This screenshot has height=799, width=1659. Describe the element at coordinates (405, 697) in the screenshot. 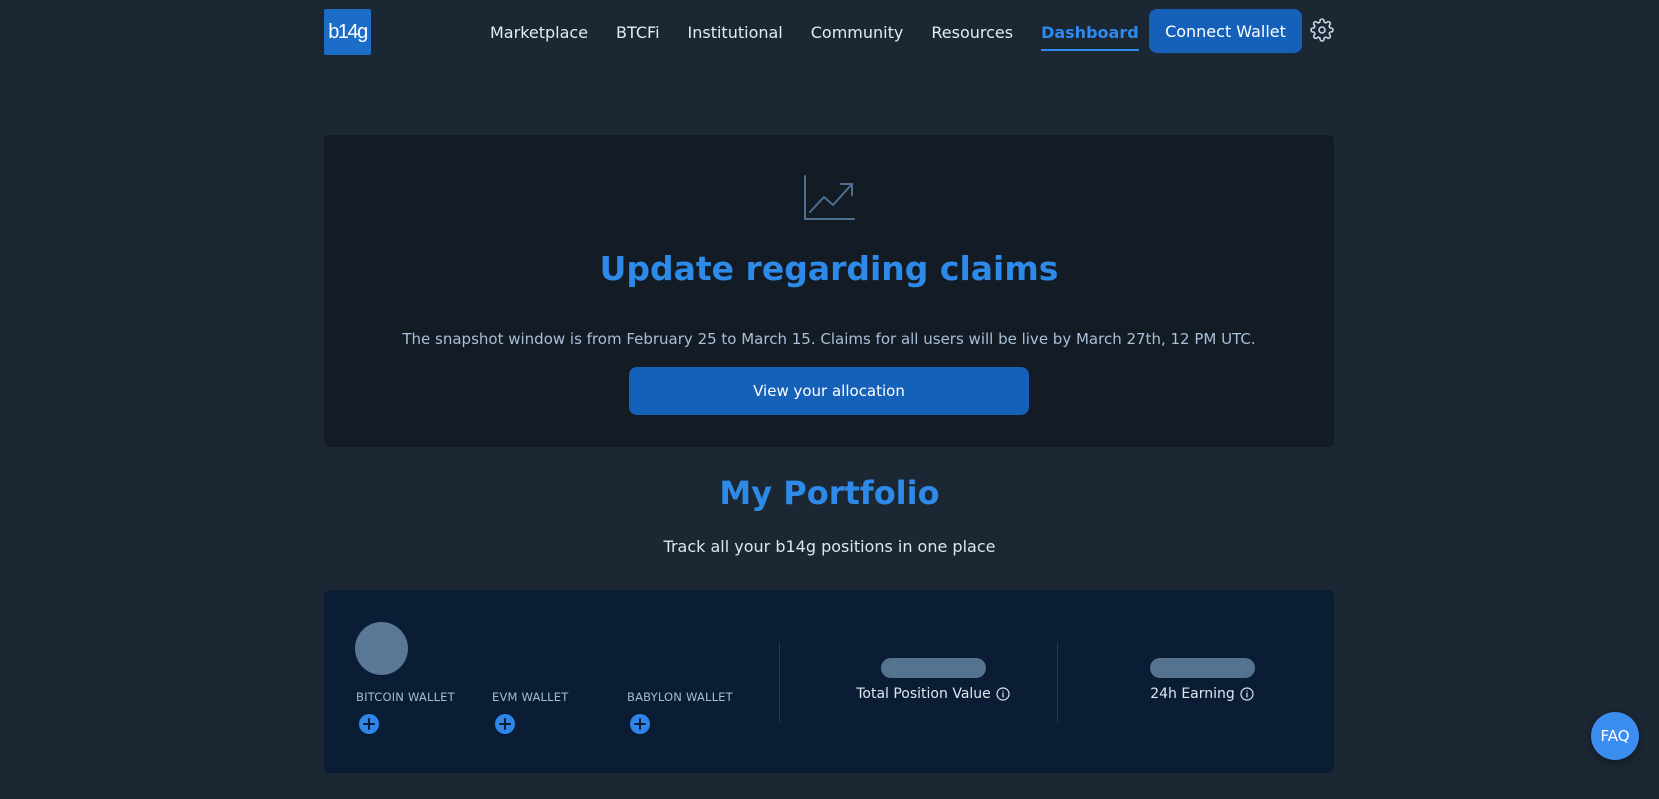

I see `wallet-label: BITCOIN WALLET` at that location.